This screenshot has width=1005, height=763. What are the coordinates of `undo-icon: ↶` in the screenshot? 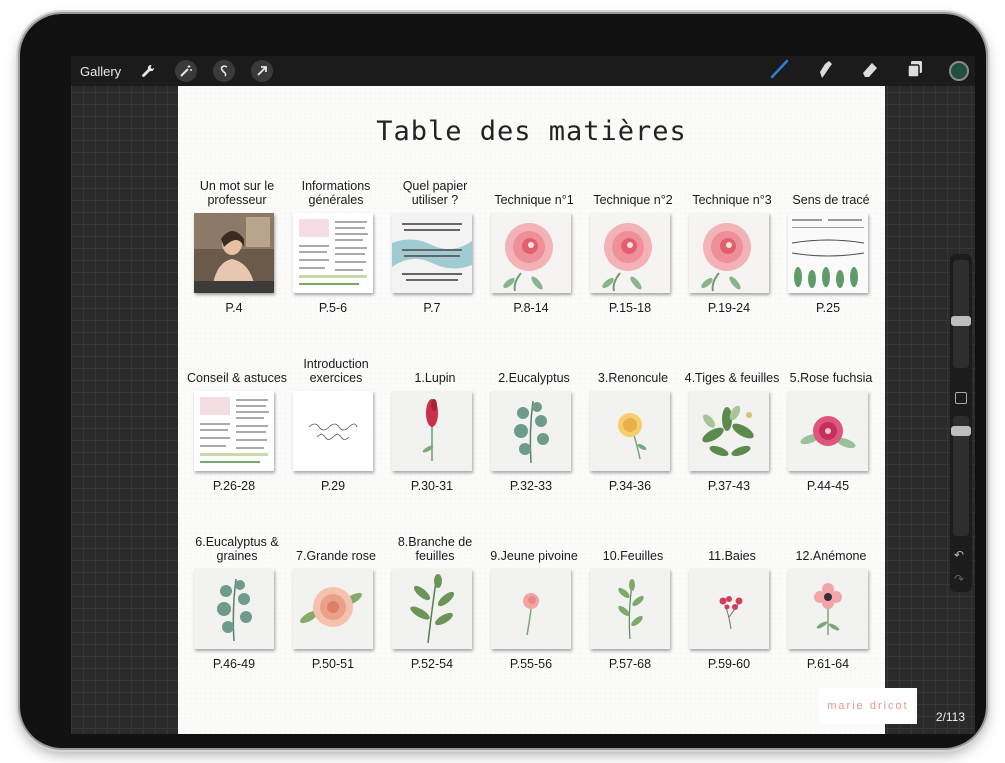 It's located at (959, 555).